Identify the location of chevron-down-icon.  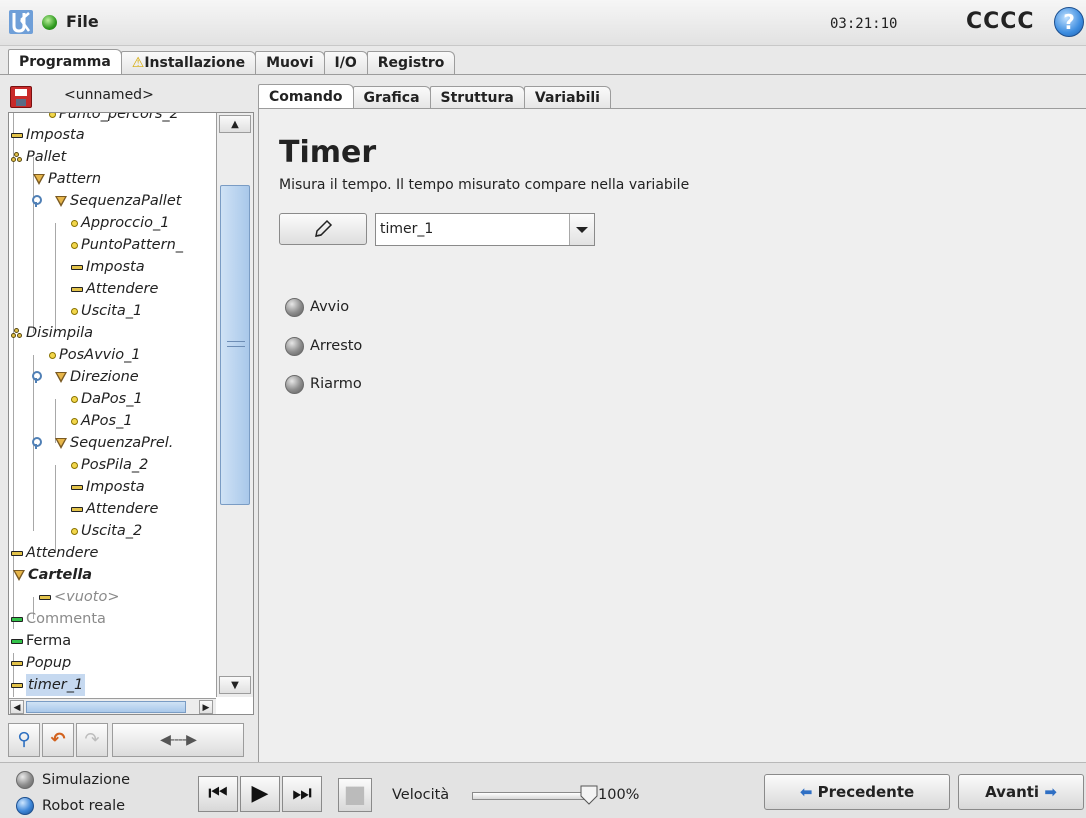
(581, 229).